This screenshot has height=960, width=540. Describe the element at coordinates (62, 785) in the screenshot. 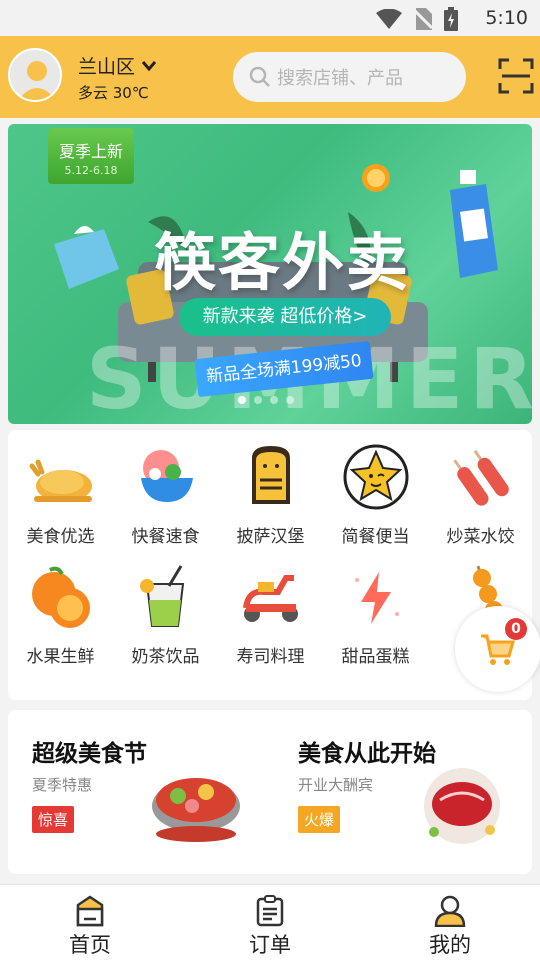

I see `promo-subtitle: 夏季特惠` at that location.